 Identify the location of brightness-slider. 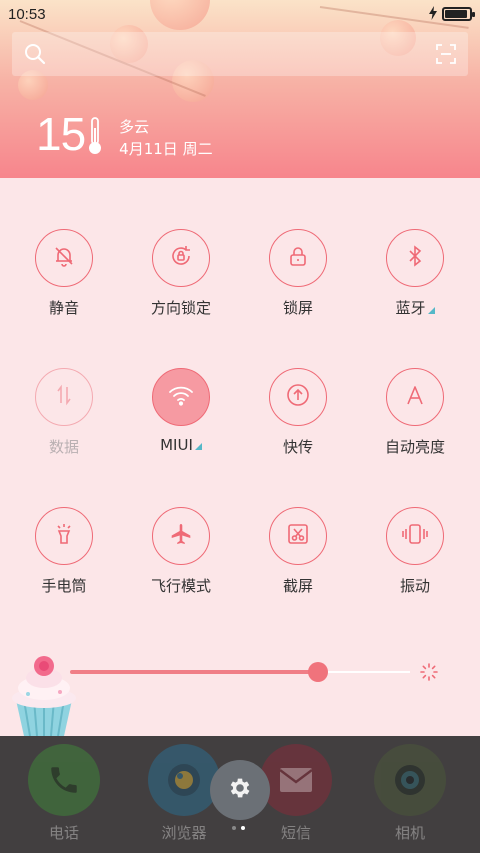
(240, 672).